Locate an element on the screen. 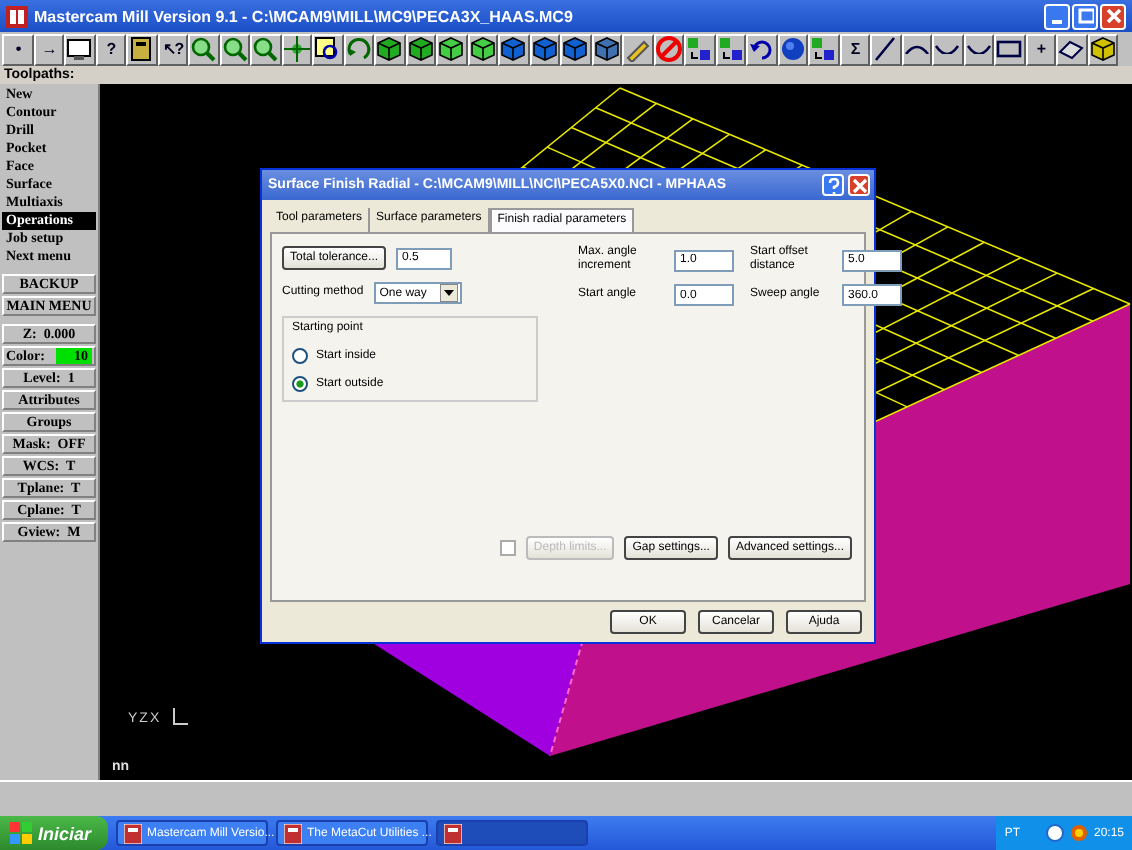  question-mark-icon is located at coordinates (833, 185).